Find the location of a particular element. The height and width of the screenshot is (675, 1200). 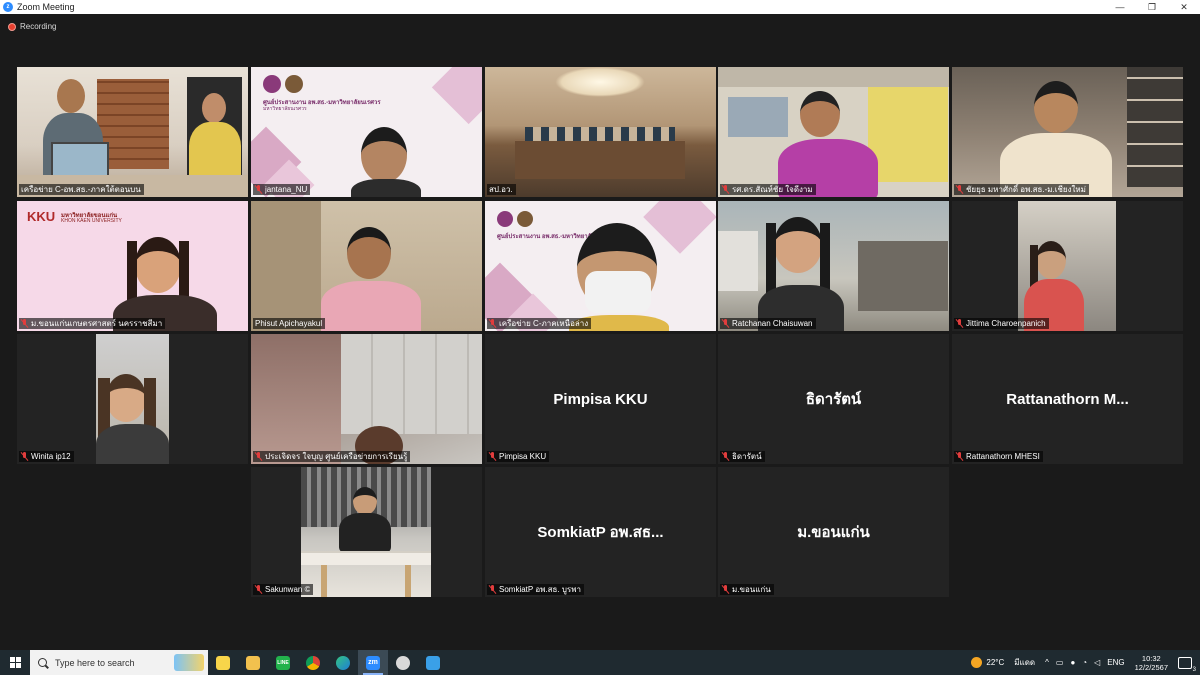

participant-name-tag: Jittima Charoenpanich is located at coordinates (1001, 323).